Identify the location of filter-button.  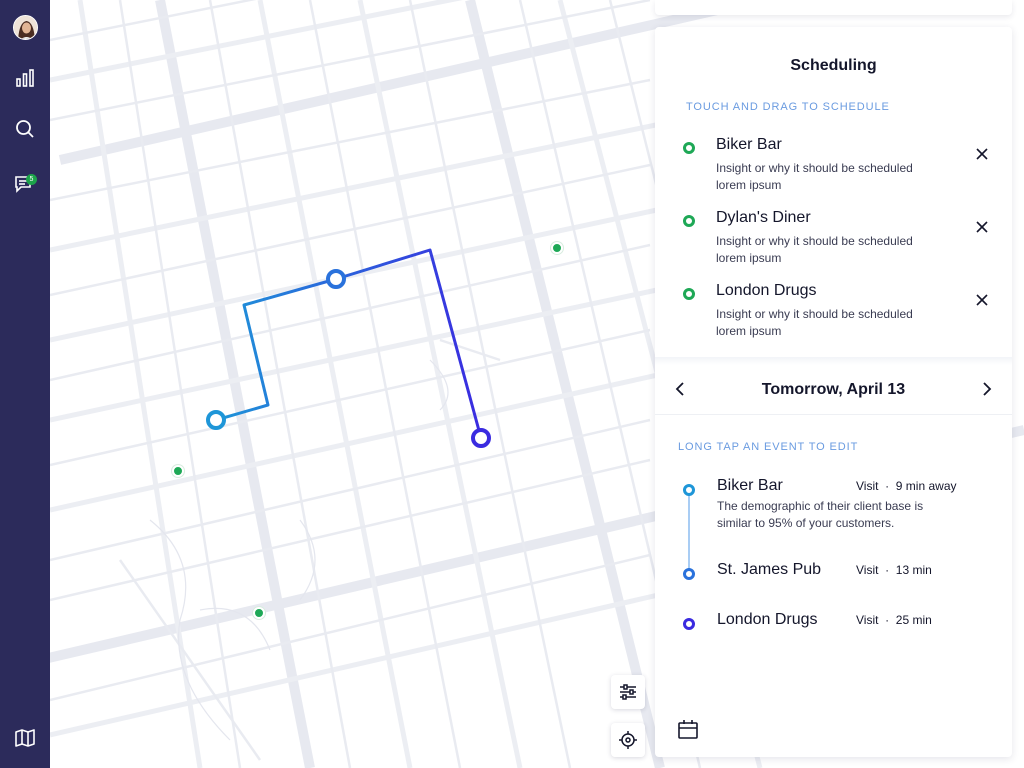
(628, 692).